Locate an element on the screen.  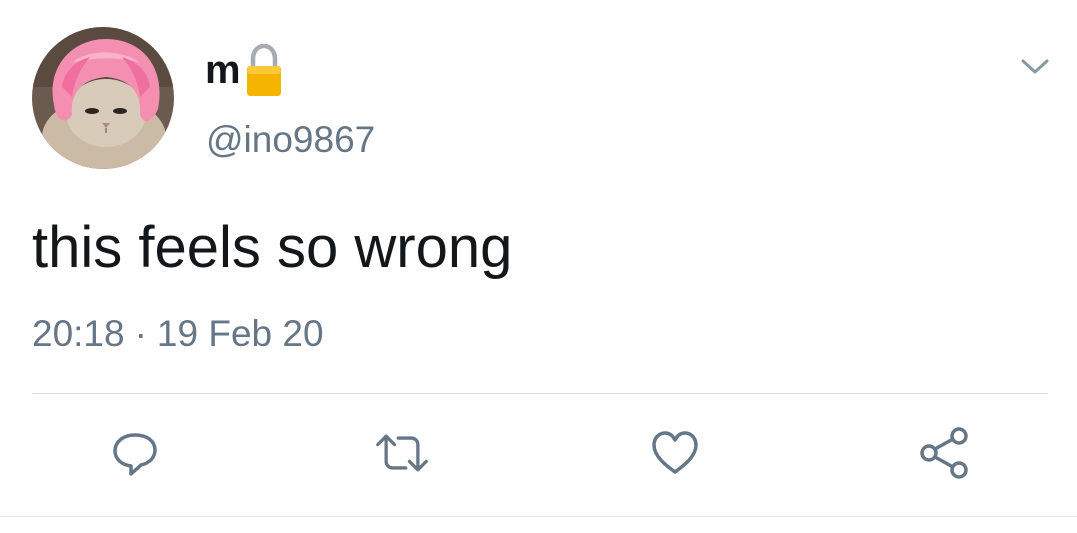
share-icon is located at coordinates (944, 453).